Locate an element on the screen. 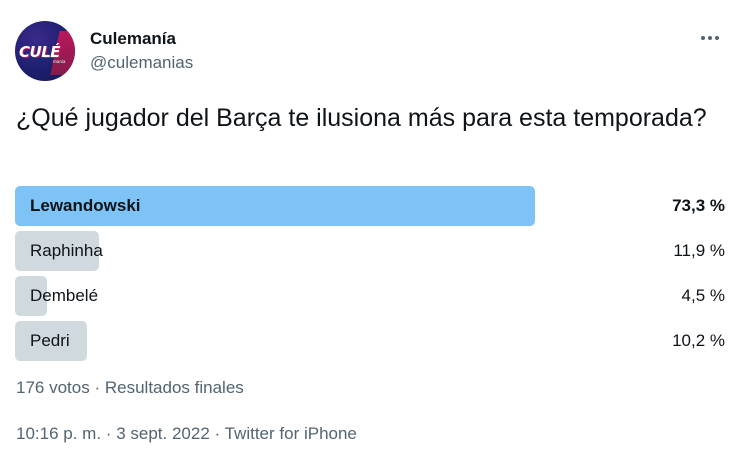  author-display-name: Culemanía is located at coordinates (133, 39).